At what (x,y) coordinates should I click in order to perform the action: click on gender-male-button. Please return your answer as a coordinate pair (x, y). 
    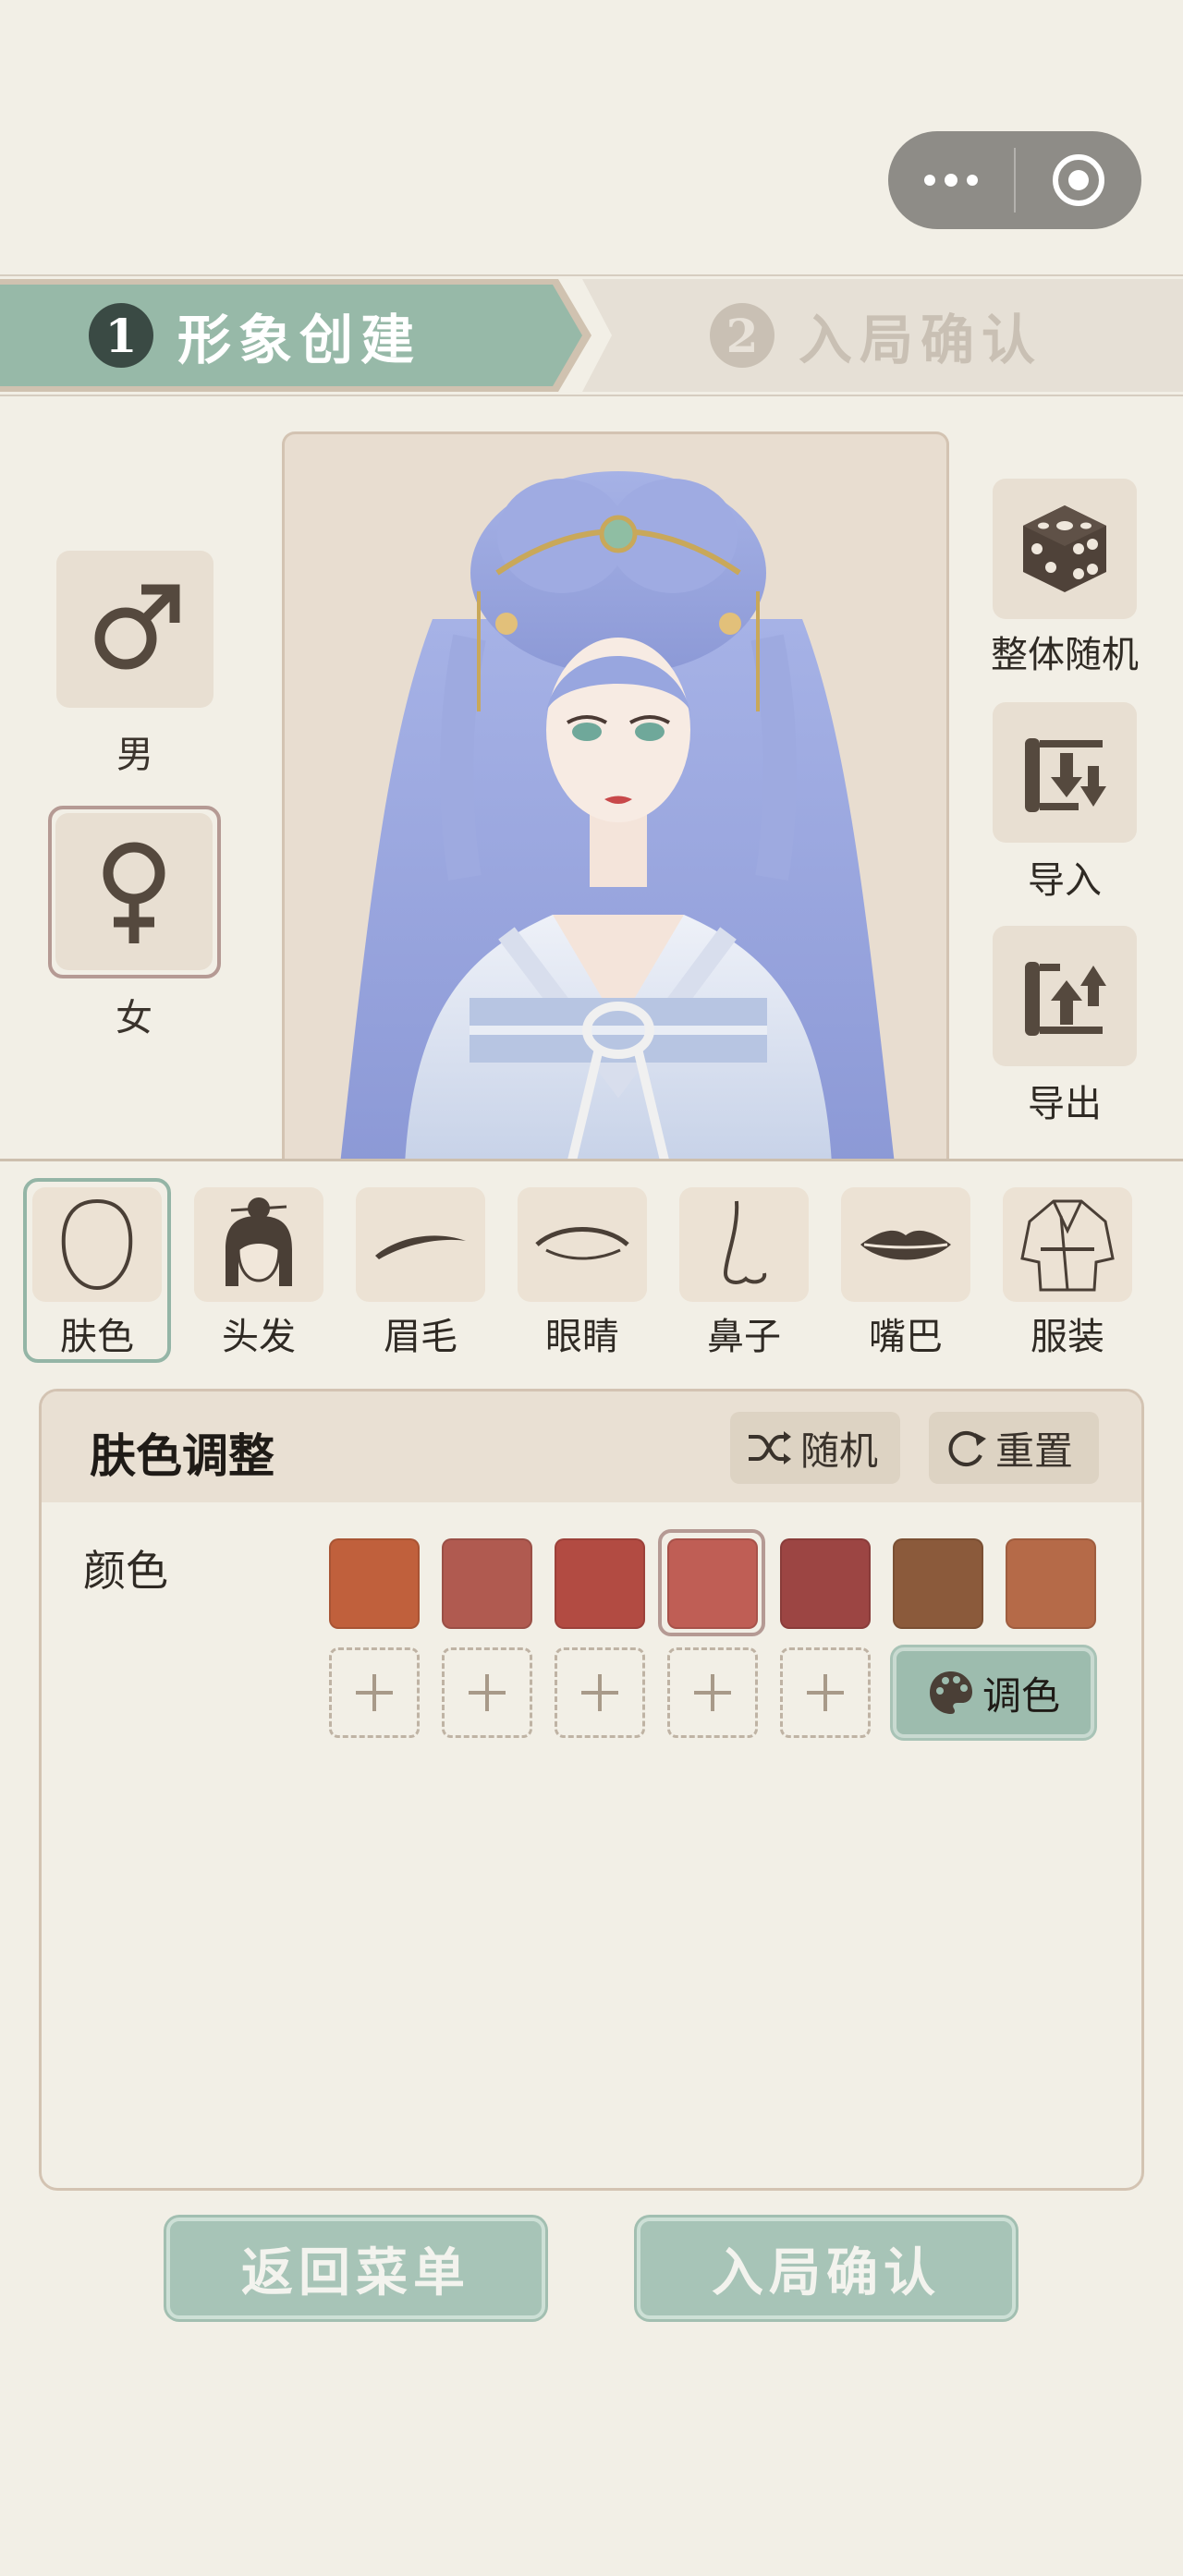
    Looking at the image, I should click on (134, 629).